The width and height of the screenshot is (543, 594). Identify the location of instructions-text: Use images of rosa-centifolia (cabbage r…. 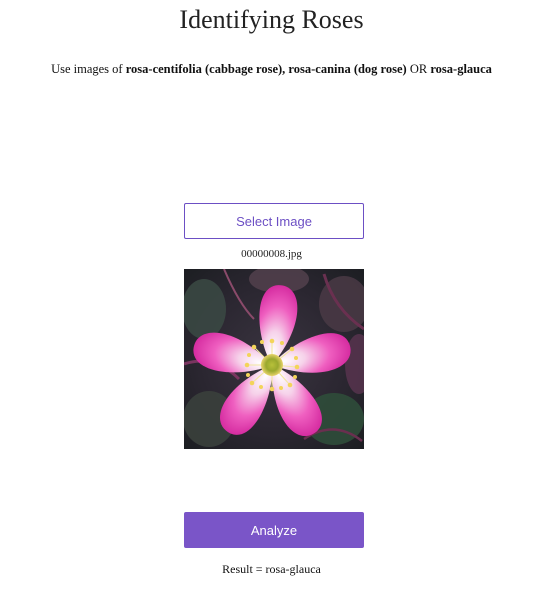
(271, 69).